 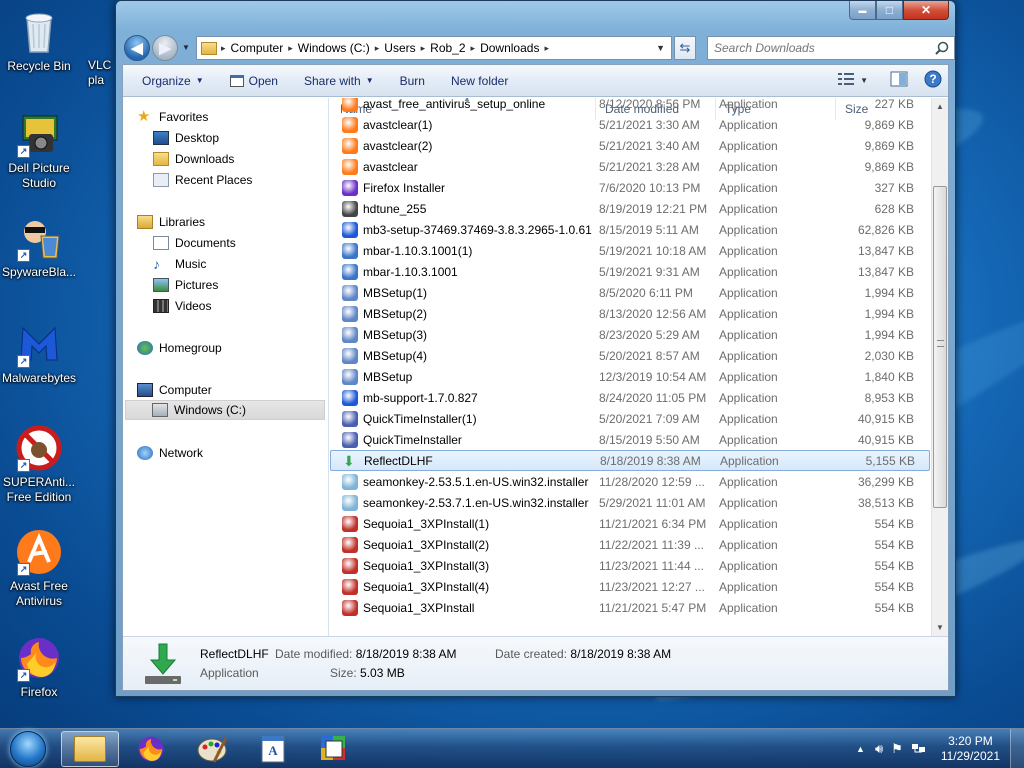 What do you see at coordinates (862, 10) in the screenshot?
I see `minimize-button: ▬` at bounding box center [862, 10].